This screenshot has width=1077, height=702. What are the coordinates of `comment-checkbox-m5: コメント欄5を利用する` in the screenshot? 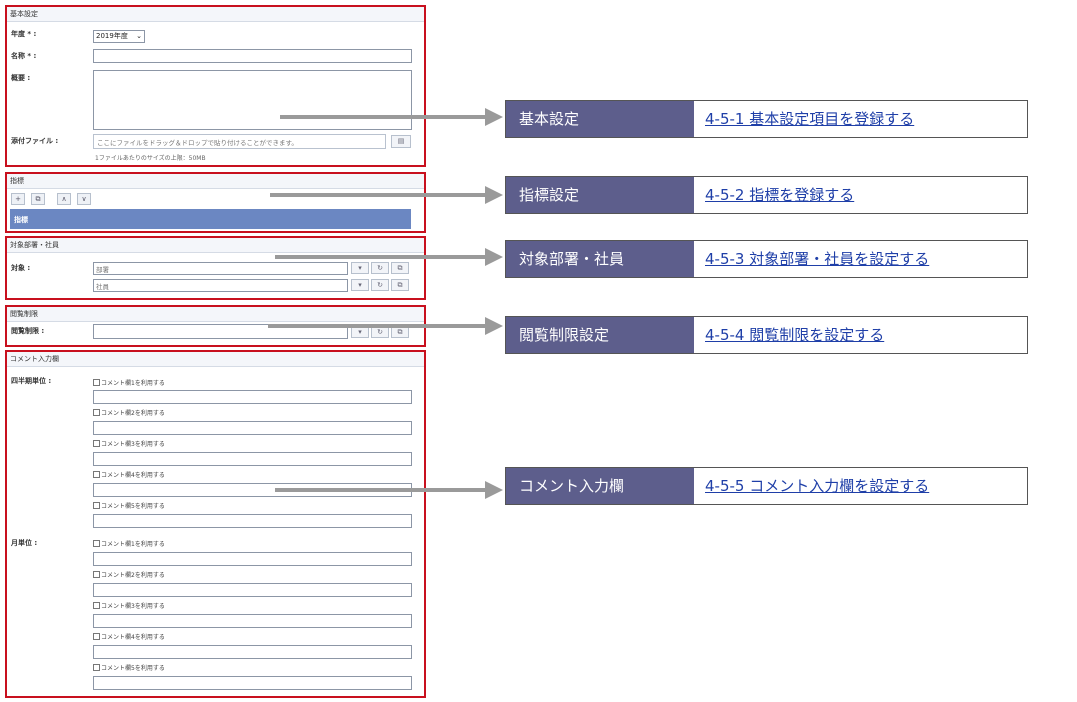 It's located at (129, 667).